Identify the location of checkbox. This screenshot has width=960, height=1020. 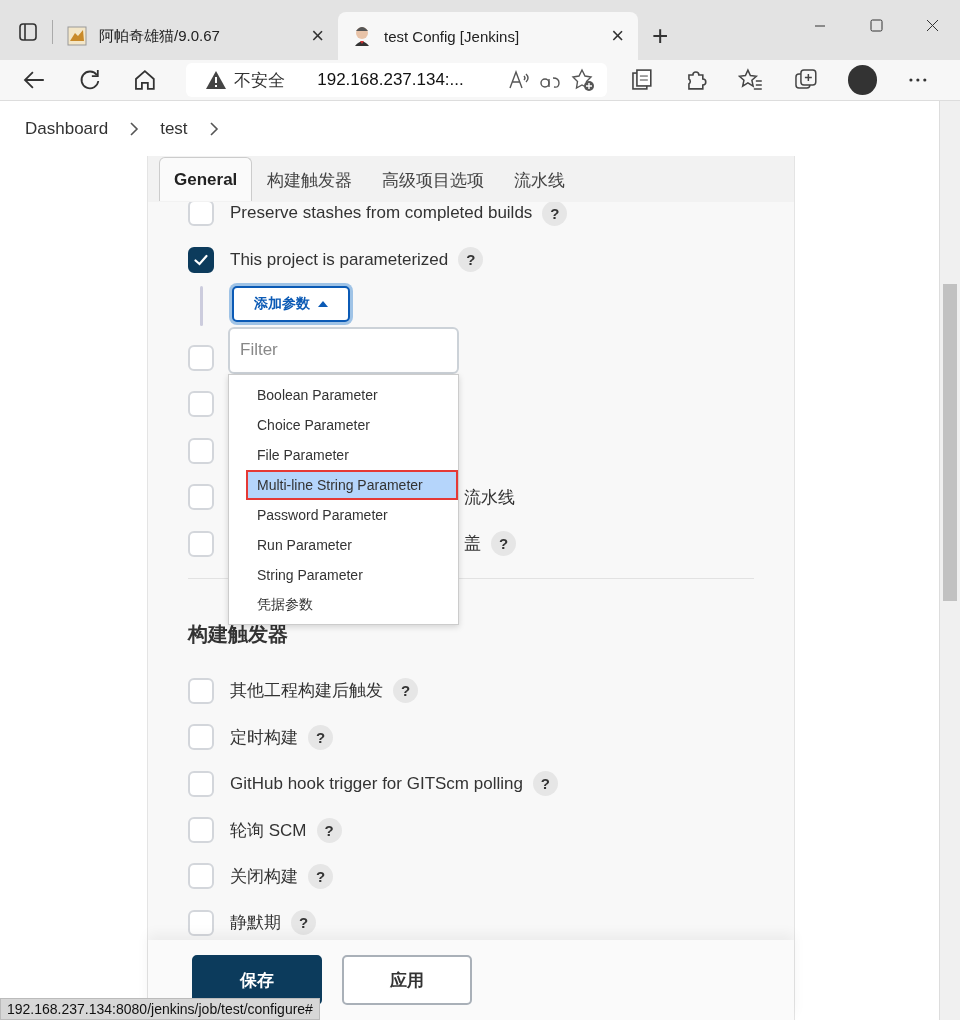
(201, 259).